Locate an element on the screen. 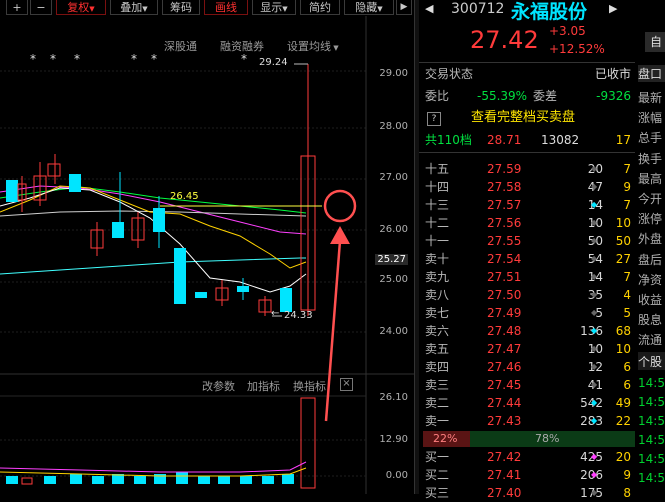  ask-level-row: 卖八 27.50 35 ◆ 4 is located at coordinates (527, 295).